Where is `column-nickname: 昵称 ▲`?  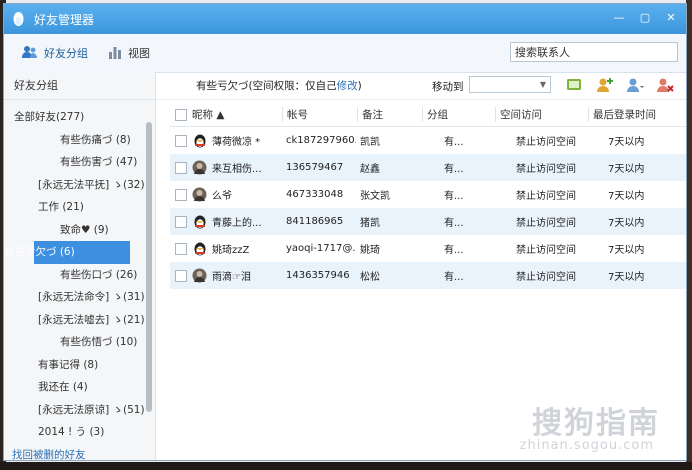
column-nickname: 昵称 ▲ is located at coordinates (237, 114).